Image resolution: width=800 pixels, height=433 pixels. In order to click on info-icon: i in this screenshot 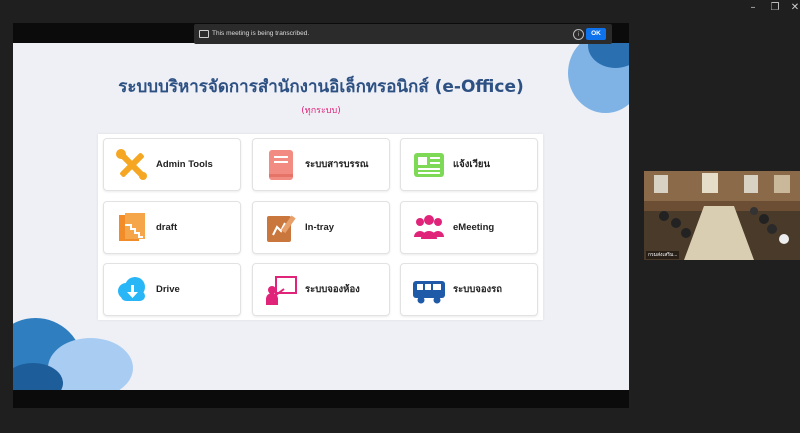, I will do `click(578, 34)`.